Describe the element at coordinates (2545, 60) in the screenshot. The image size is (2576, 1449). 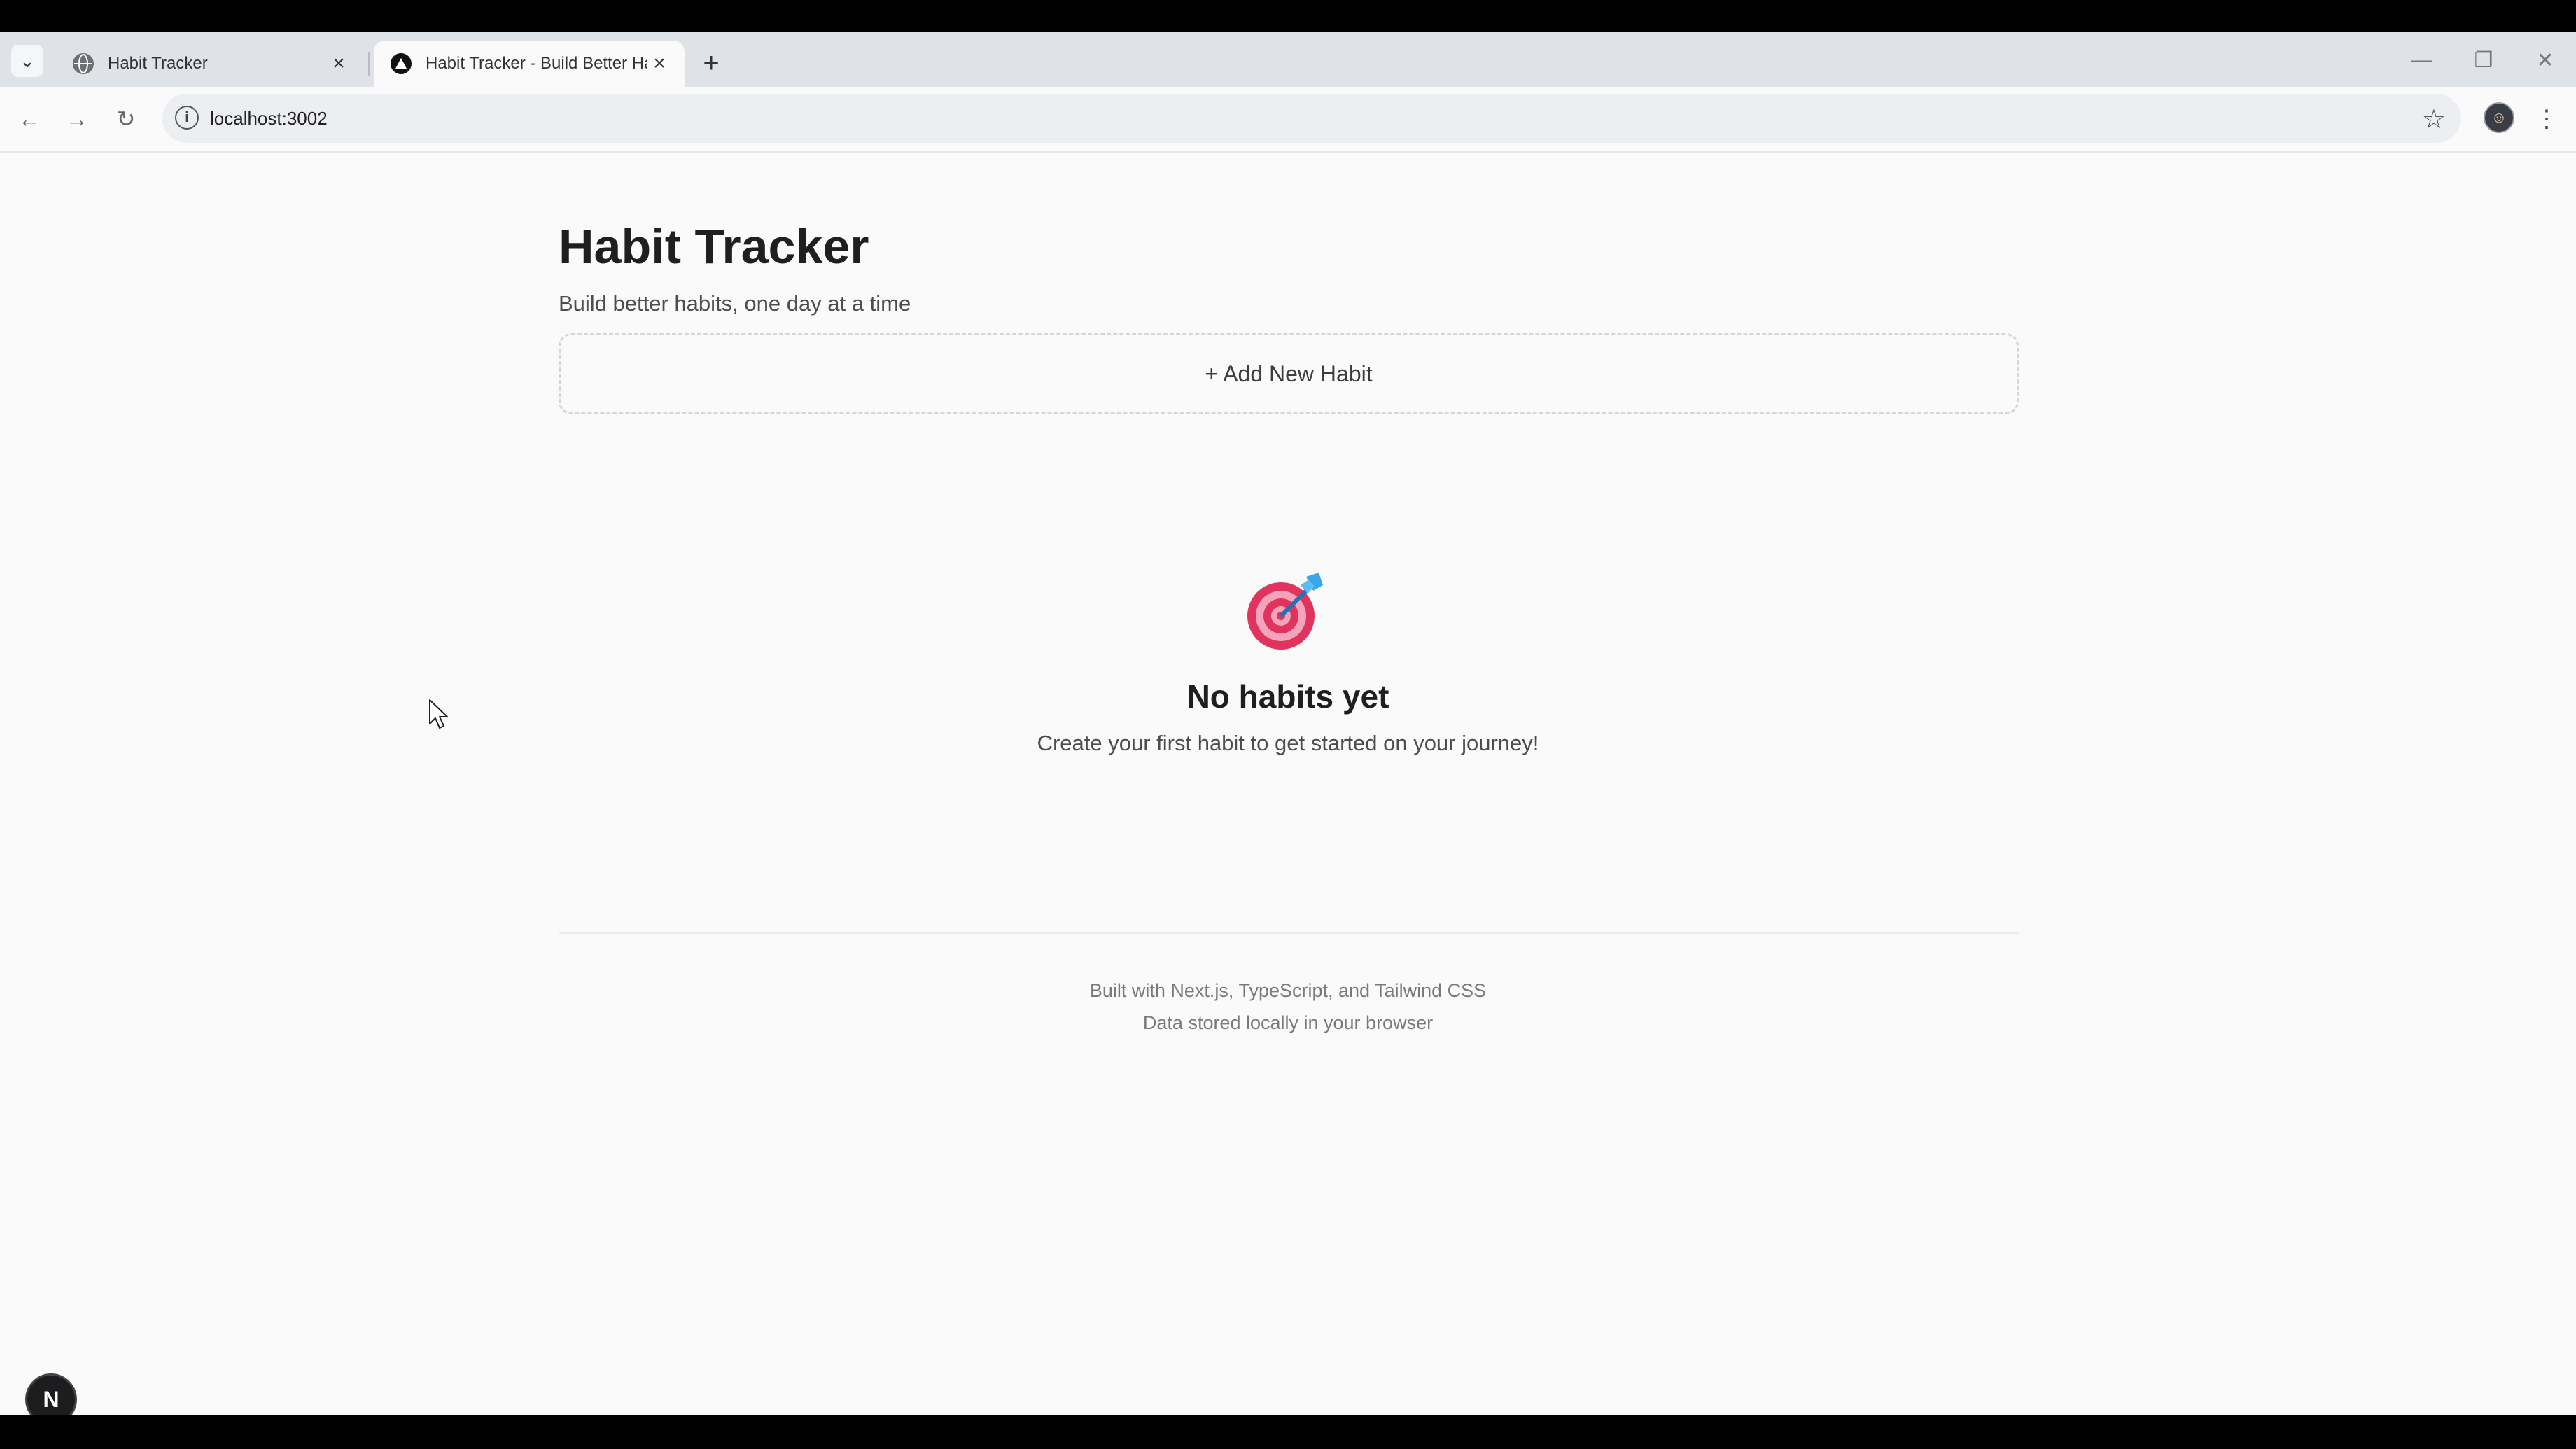
I see `window-close-icon: ✕` at that location.